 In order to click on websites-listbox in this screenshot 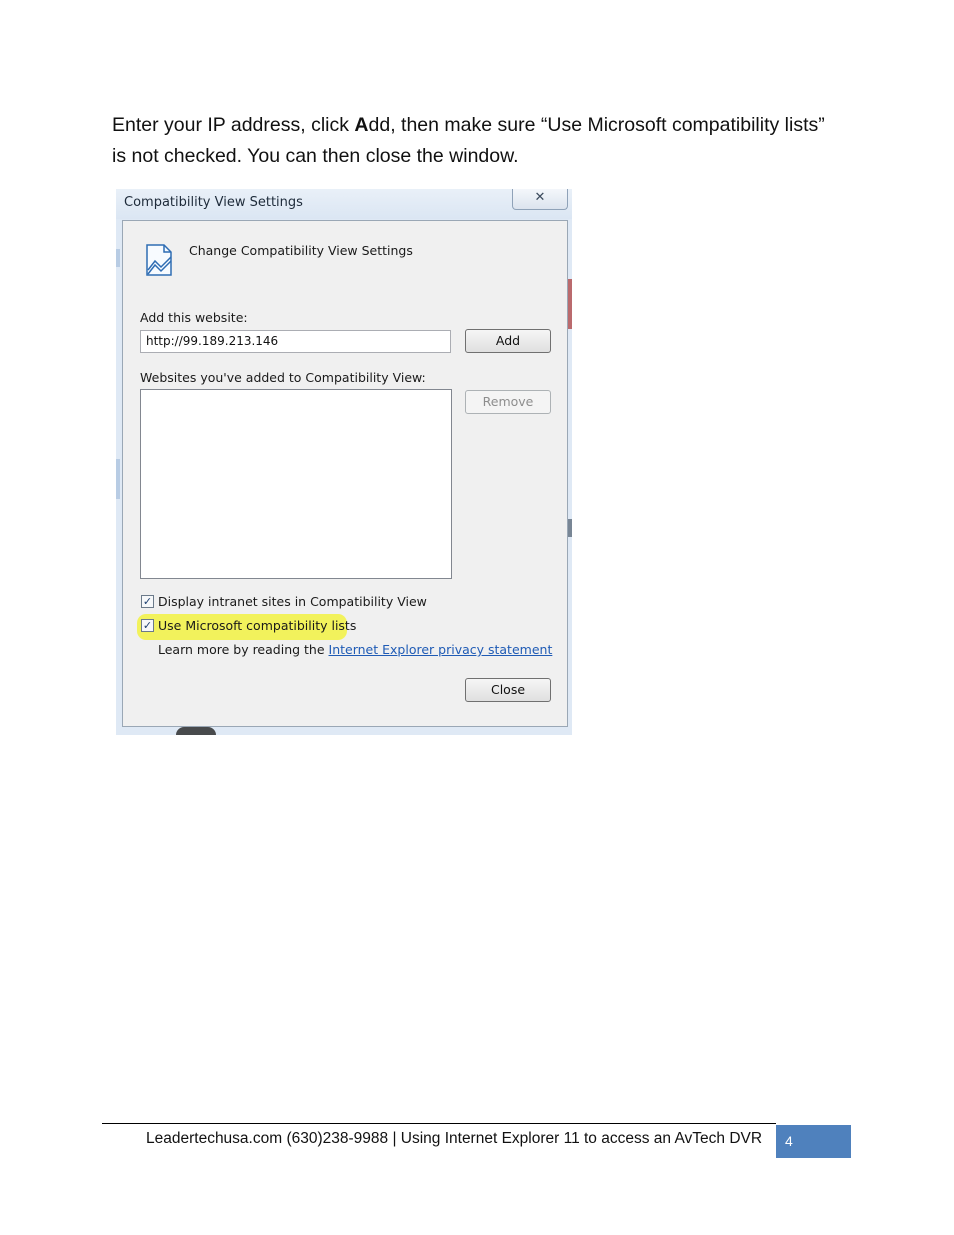, I will do `click(296, 484)`.